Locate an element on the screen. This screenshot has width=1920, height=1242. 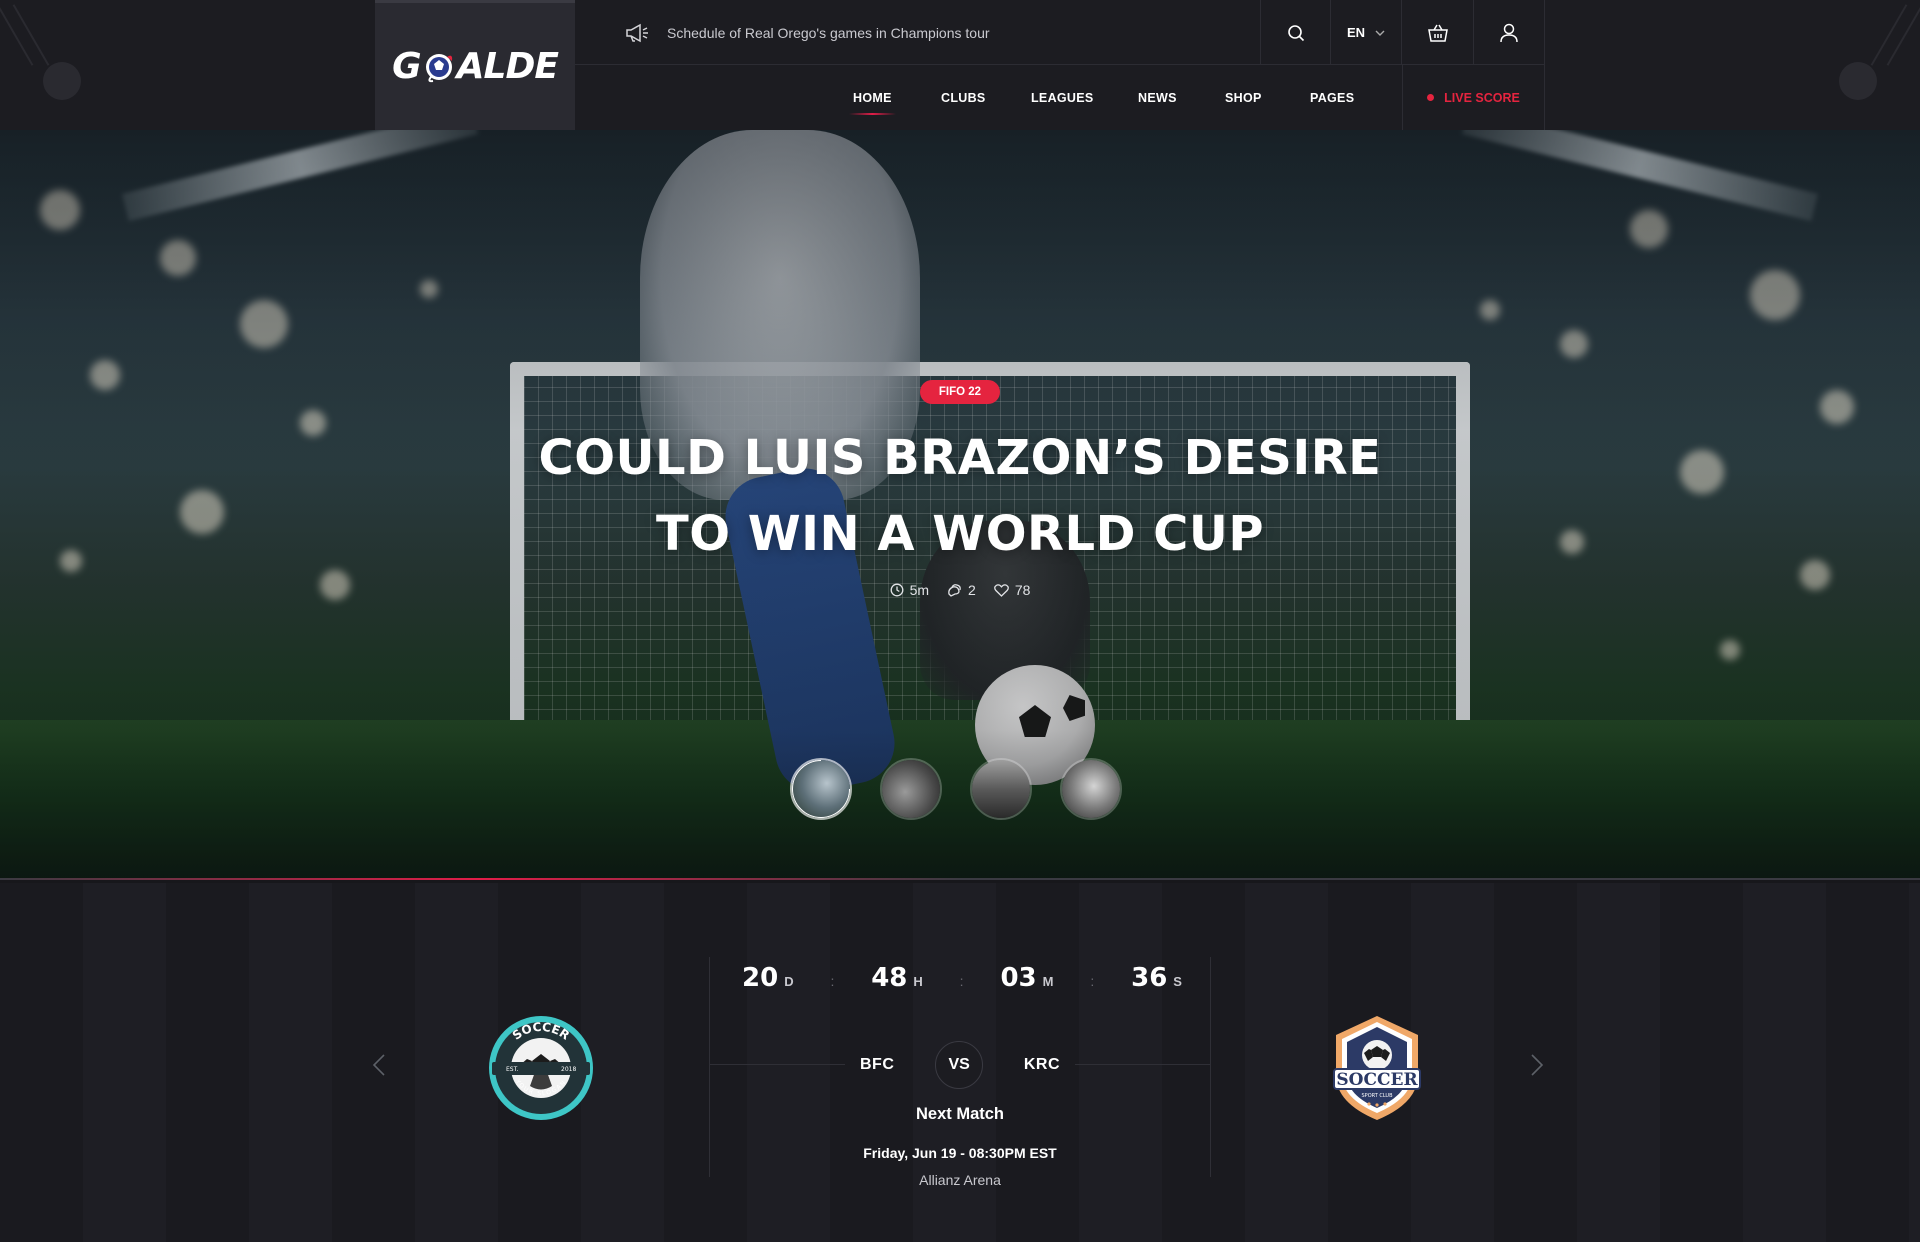
countdown-seconds-value: 36 is located at coordinates (1149, 978).